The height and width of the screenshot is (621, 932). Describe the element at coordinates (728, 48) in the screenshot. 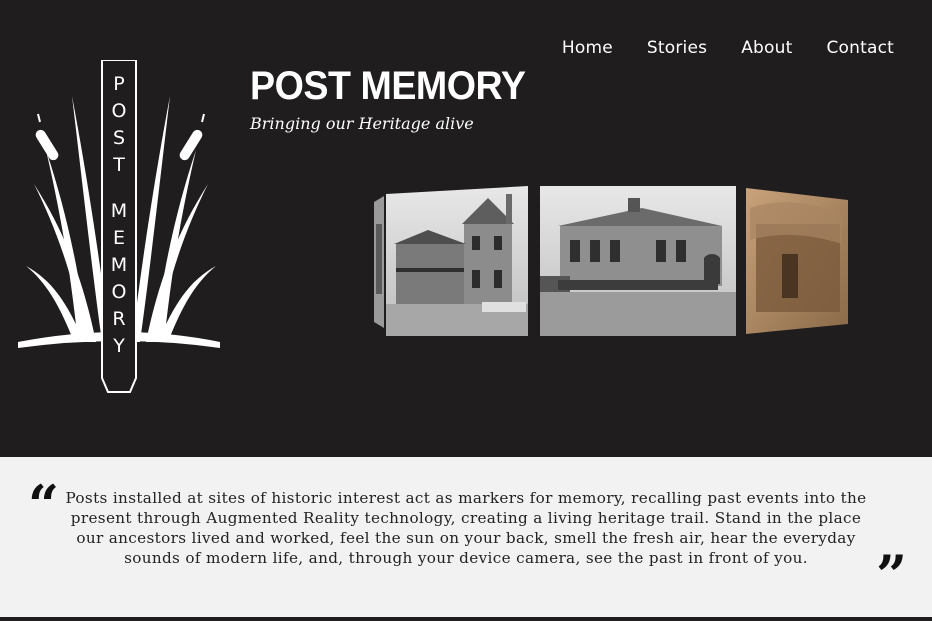

I see `main-nav: Home Stories About Contact` at that location.